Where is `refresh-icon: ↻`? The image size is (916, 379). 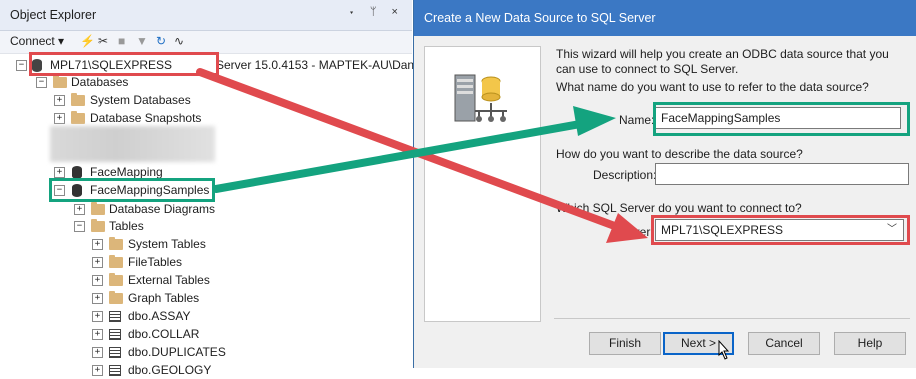 refresh-icon: ↻ is located at coordinates (161, 41).